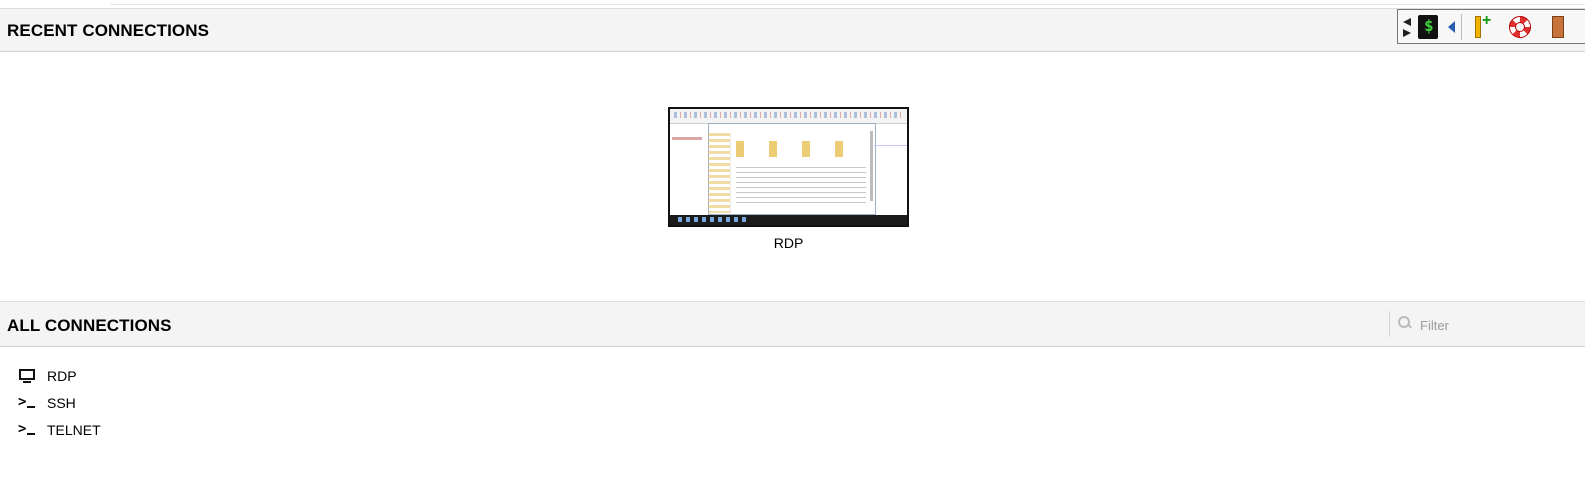 This screenshot has height=501, width=1585. What do you see at coordinates (1520, 27) in the screenshot?
I see `help-lifebuoy-icon` at bounding box center [1520, 27].